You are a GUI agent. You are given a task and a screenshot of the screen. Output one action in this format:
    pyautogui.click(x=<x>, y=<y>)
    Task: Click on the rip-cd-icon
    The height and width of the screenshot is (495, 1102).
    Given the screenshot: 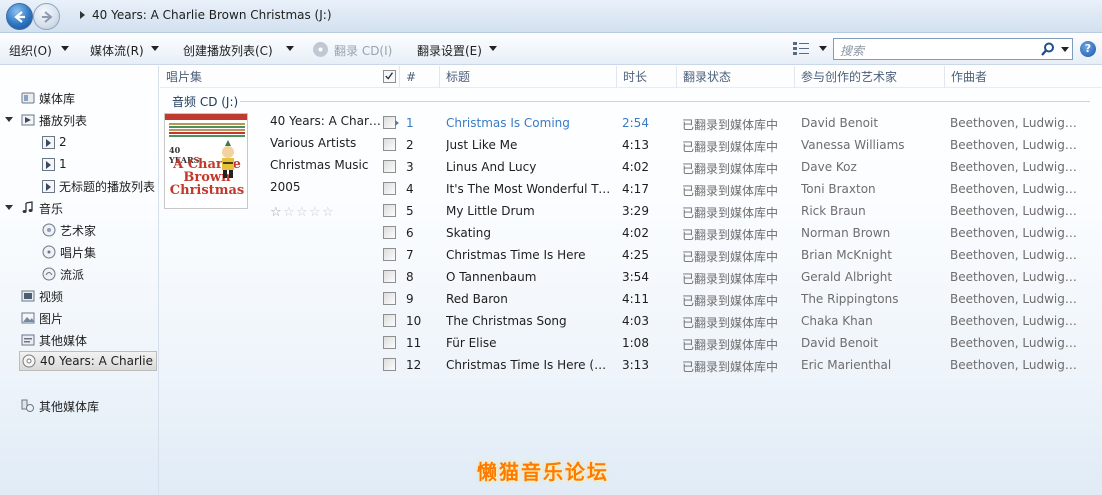 What is the action you would take?
    pyautogui.click(x=320, y=49)
    